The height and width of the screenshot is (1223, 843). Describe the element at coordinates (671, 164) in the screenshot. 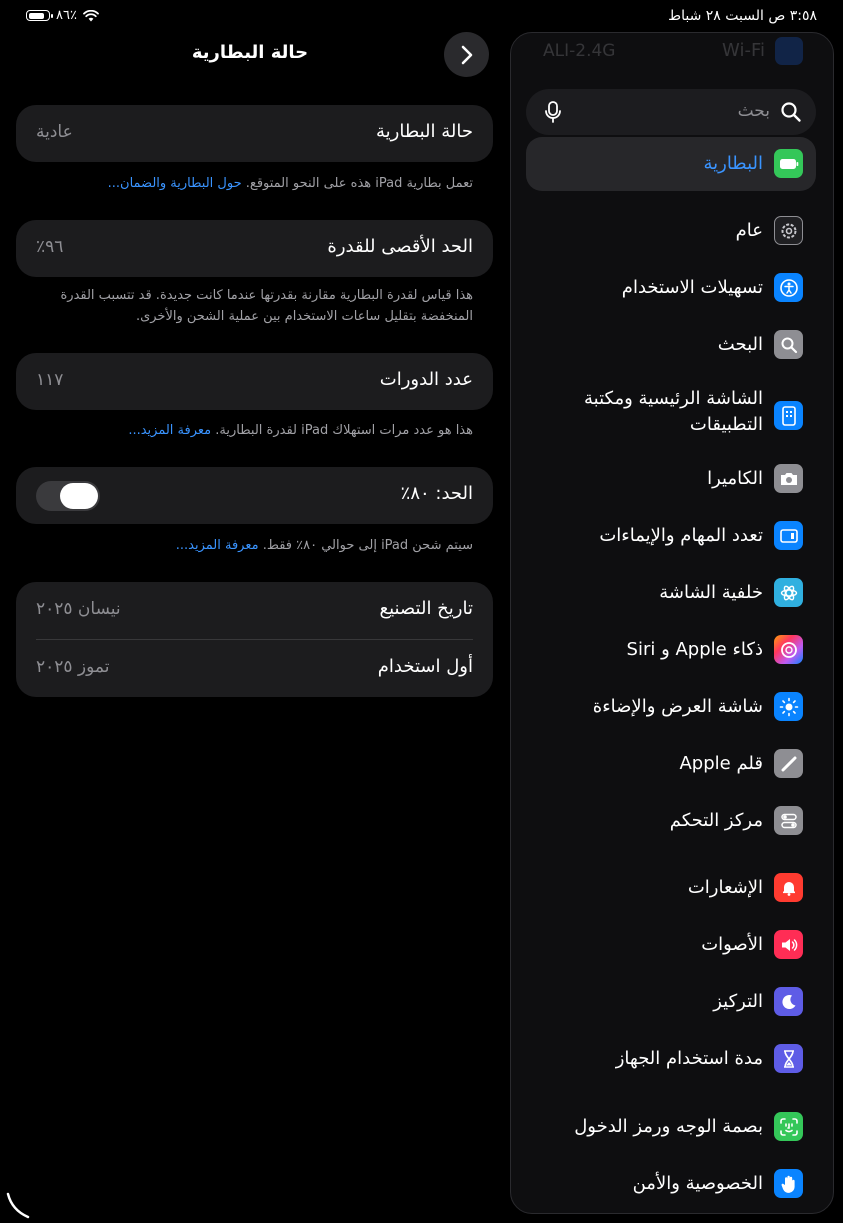

I see `sidebar-item-battery: البطارية` at that location.